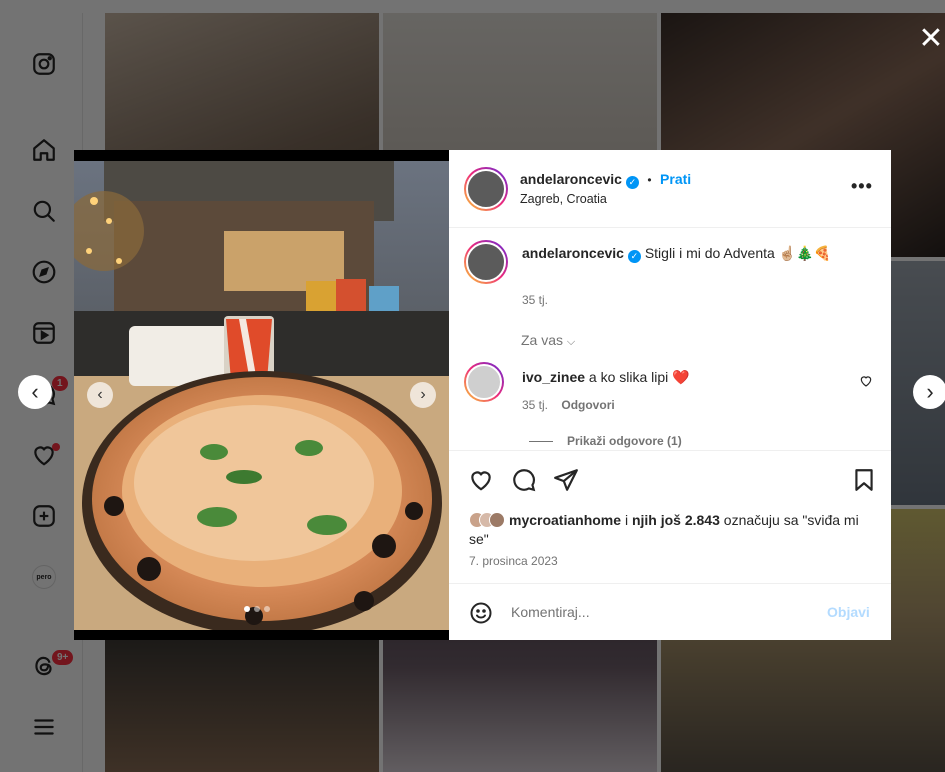 This screenshot has height=772, width=945. I want to click on caption-time: 35 tj., so click(535, 300).